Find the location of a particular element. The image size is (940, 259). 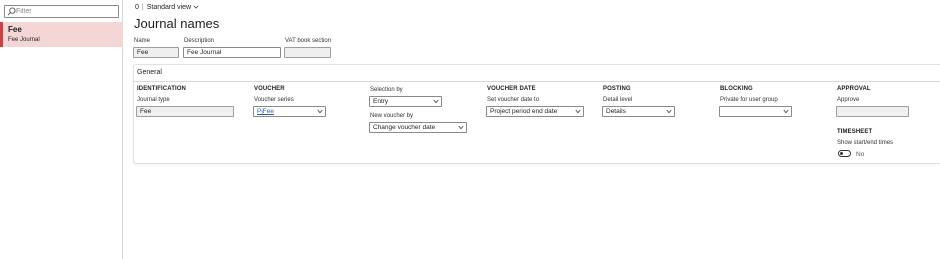

view-selector: Standard view is located at coordinates (173, 7).